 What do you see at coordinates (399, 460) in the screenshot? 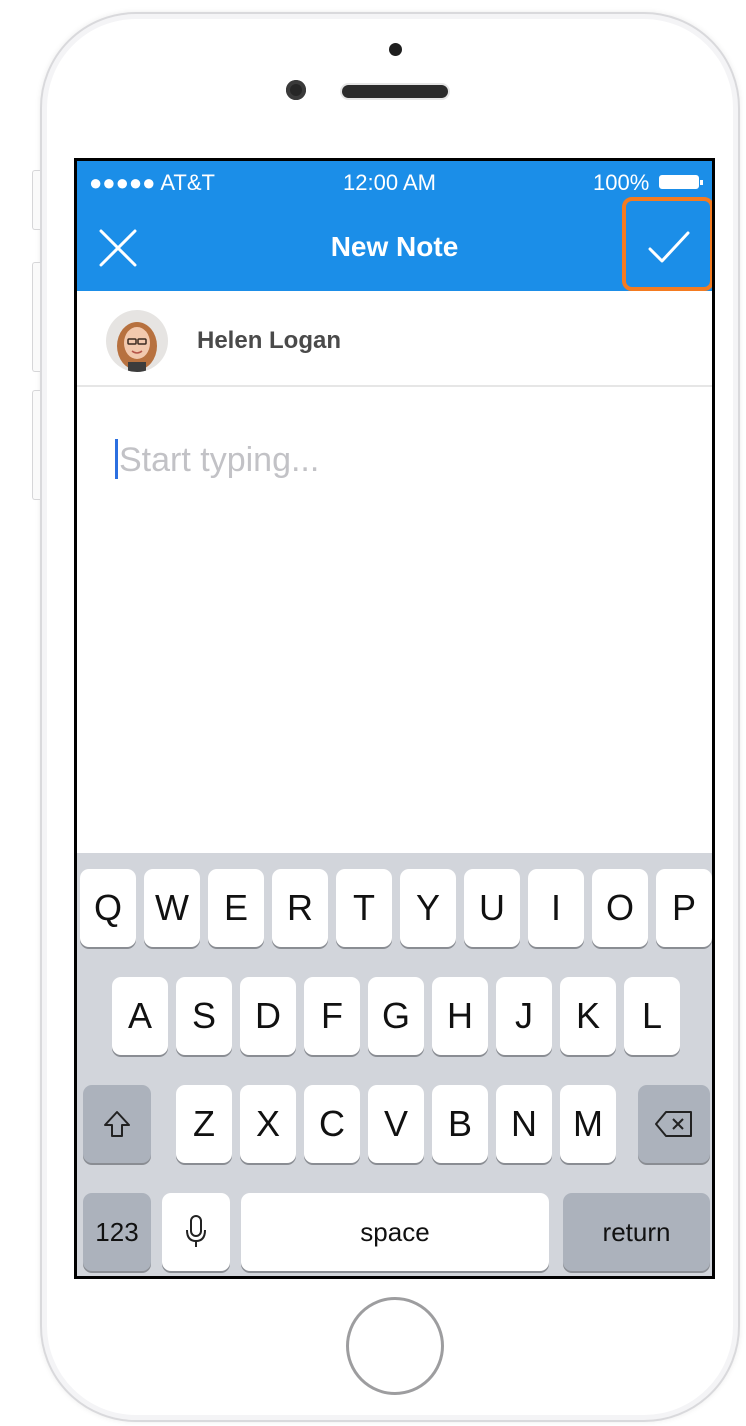
I see `note-input` at bounding box center [399, 460].